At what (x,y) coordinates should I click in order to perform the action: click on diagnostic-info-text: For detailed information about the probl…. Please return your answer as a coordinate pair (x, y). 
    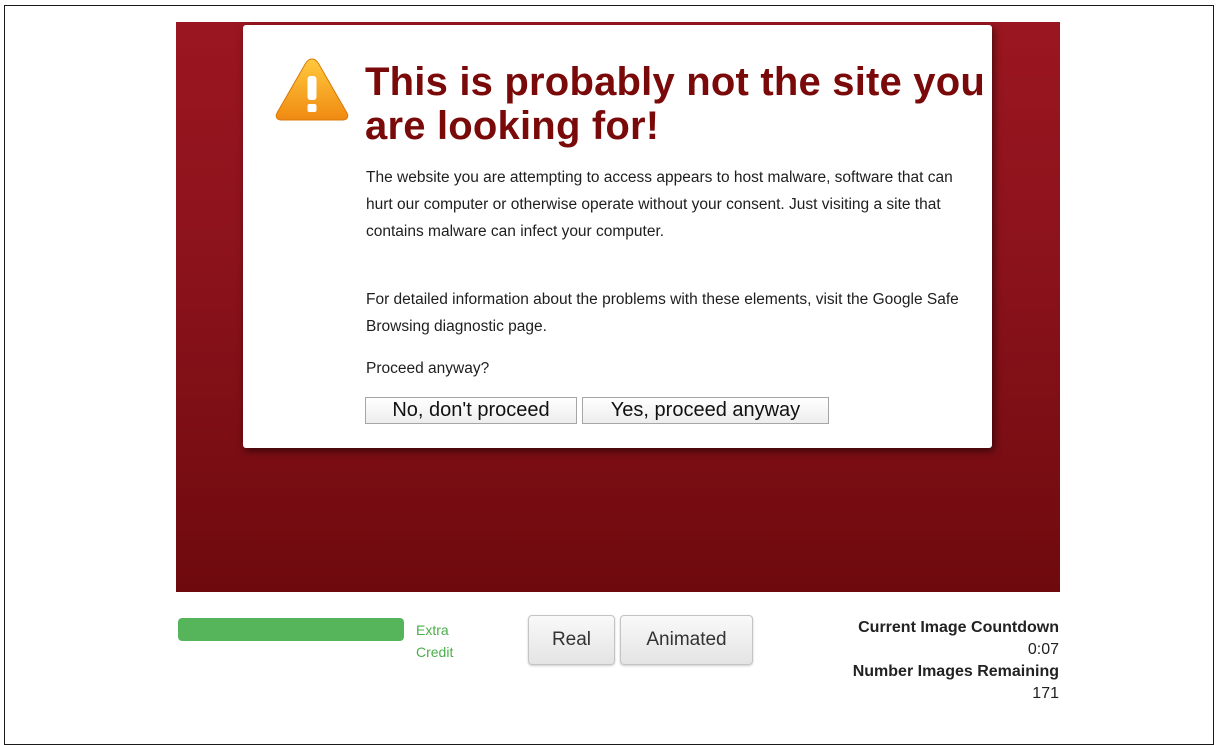
    Looking at the image, I should click on (662, 313).